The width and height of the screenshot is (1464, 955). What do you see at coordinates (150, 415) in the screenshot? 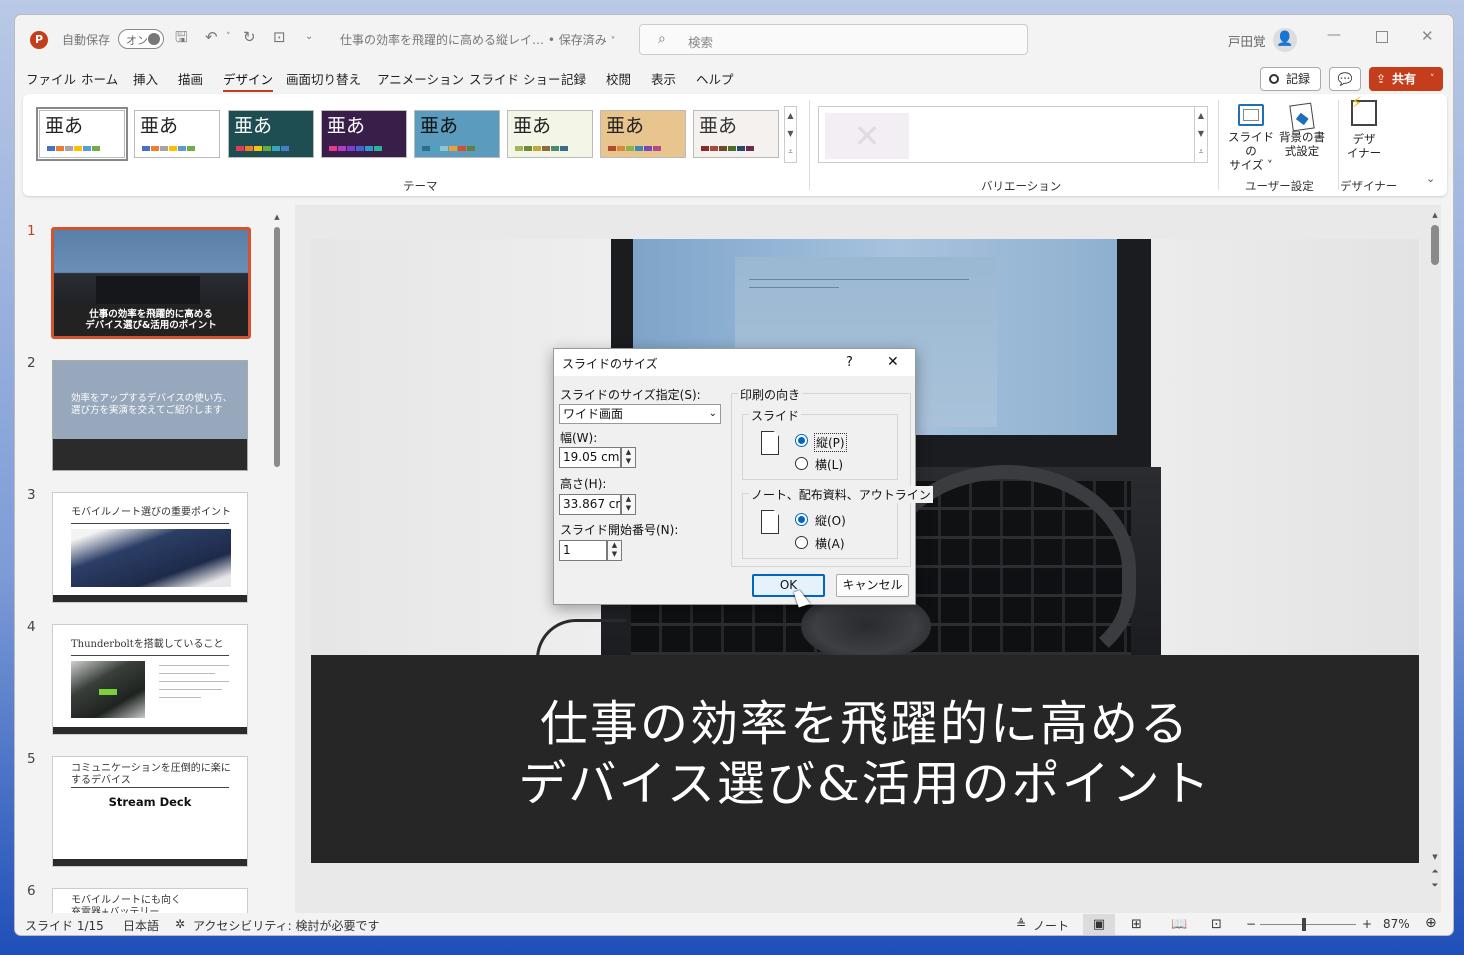
I see `slide-thumbnail-2: 効率をアップするデバイスの使い方、 選び方を実演を交えてご紹介します` at bounding box center [150, 415].